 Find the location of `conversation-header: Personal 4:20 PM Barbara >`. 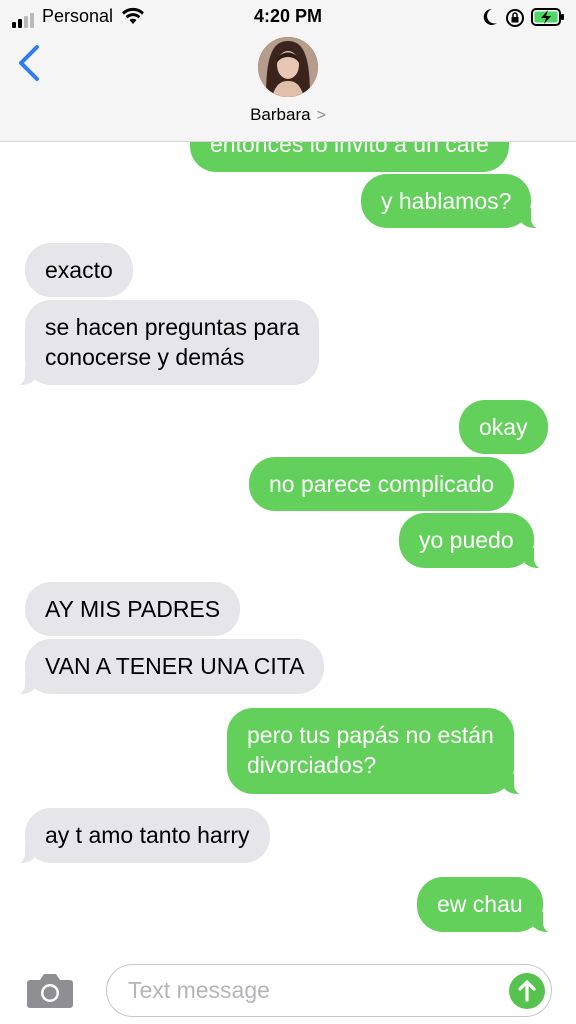

conversation-header: Personal 4:20 PM Barbara > is located at coordinates (288, 71).